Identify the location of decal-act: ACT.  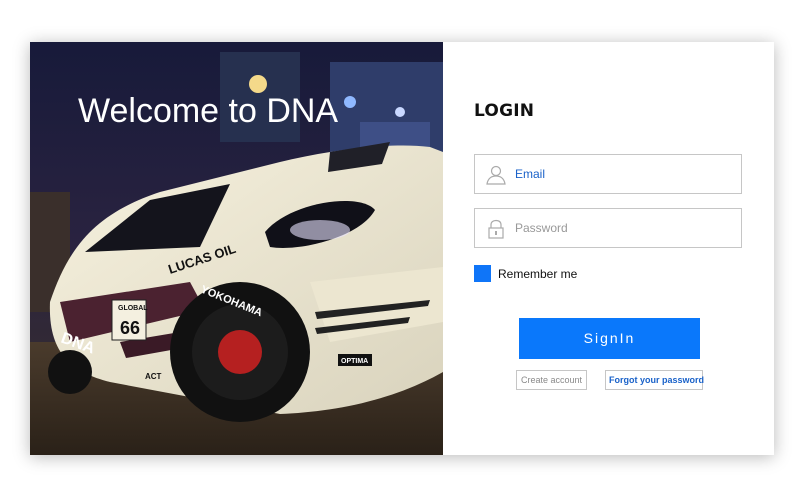
(153, 376).